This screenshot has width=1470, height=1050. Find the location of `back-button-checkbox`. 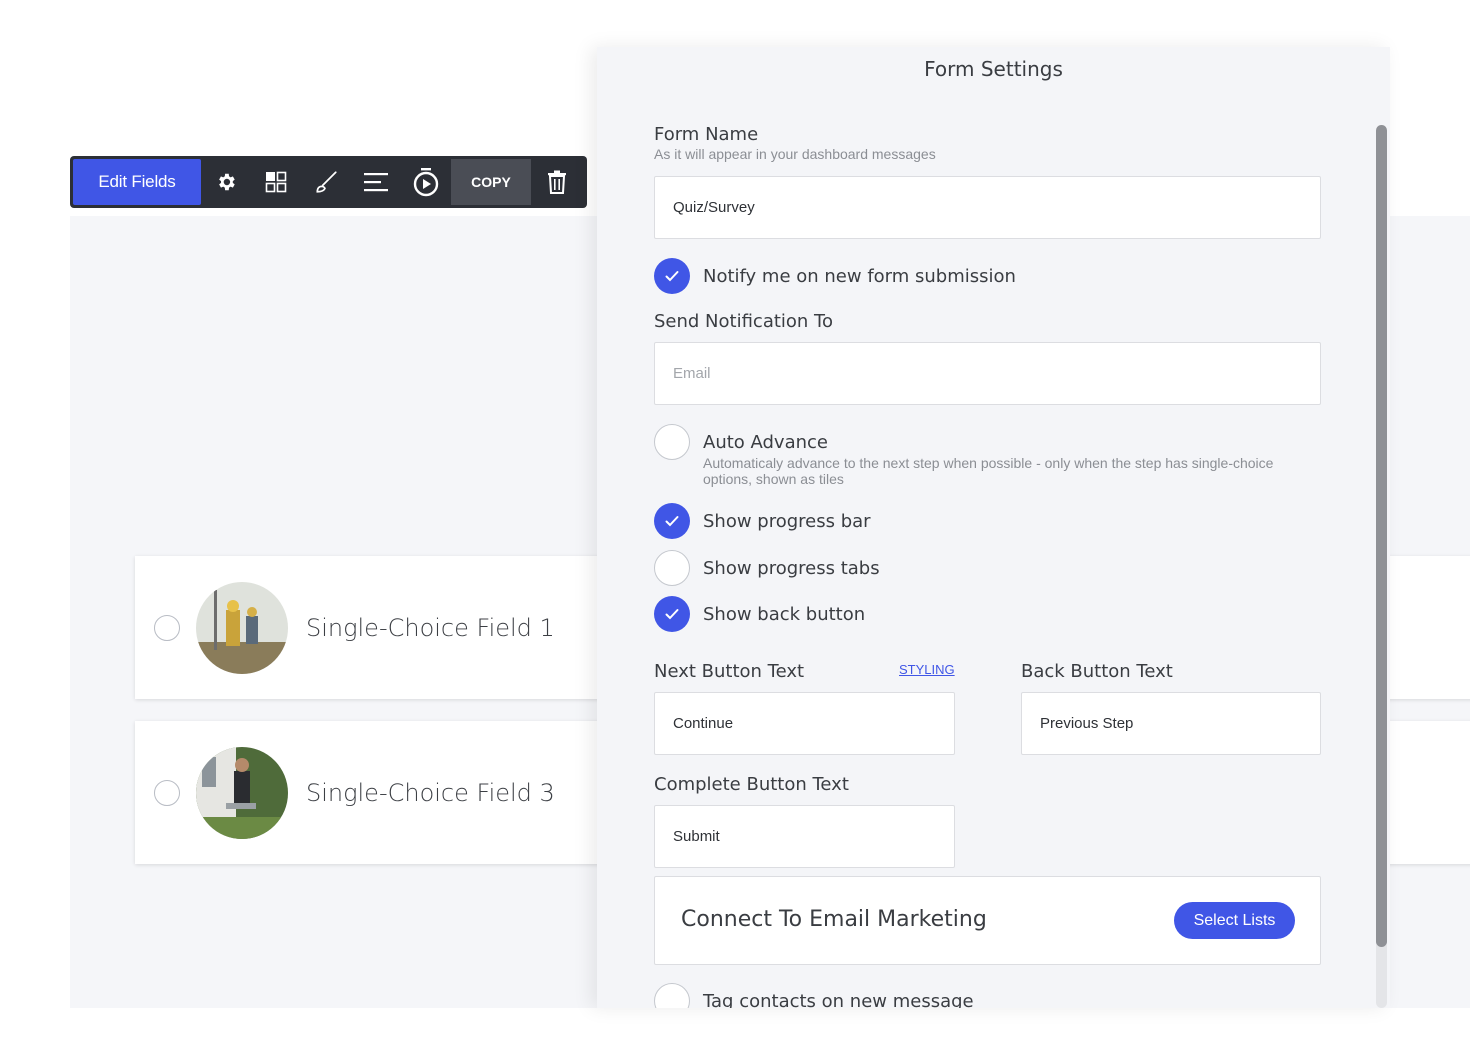

back-button-checkbox is located at coordinates (672, 614).